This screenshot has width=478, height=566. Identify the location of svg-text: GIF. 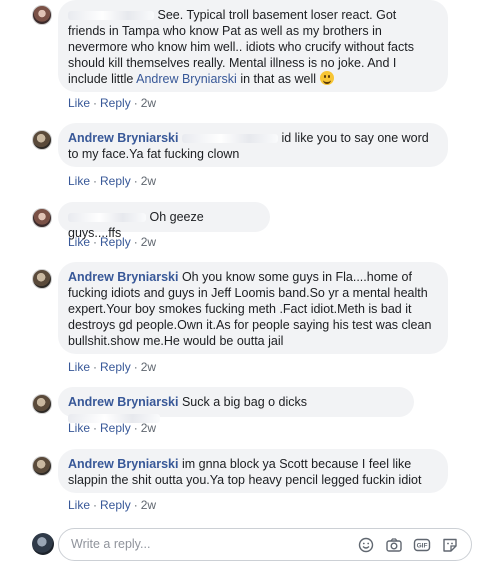
(422, 546).